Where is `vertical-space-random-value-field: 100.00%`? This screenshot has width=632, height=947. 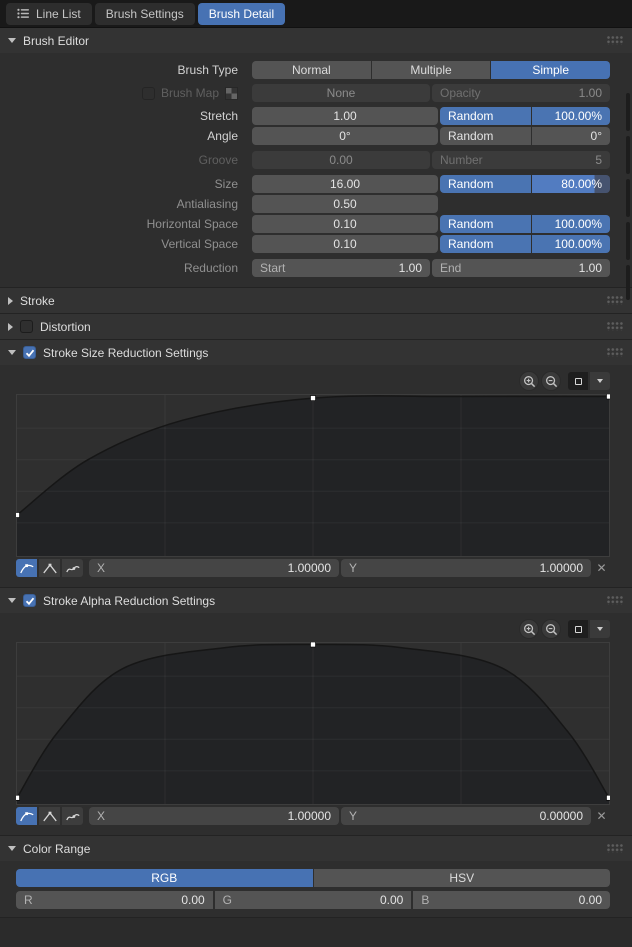
vertical-space-random-value-field: 100.00% is located at coordinates (571, 244).